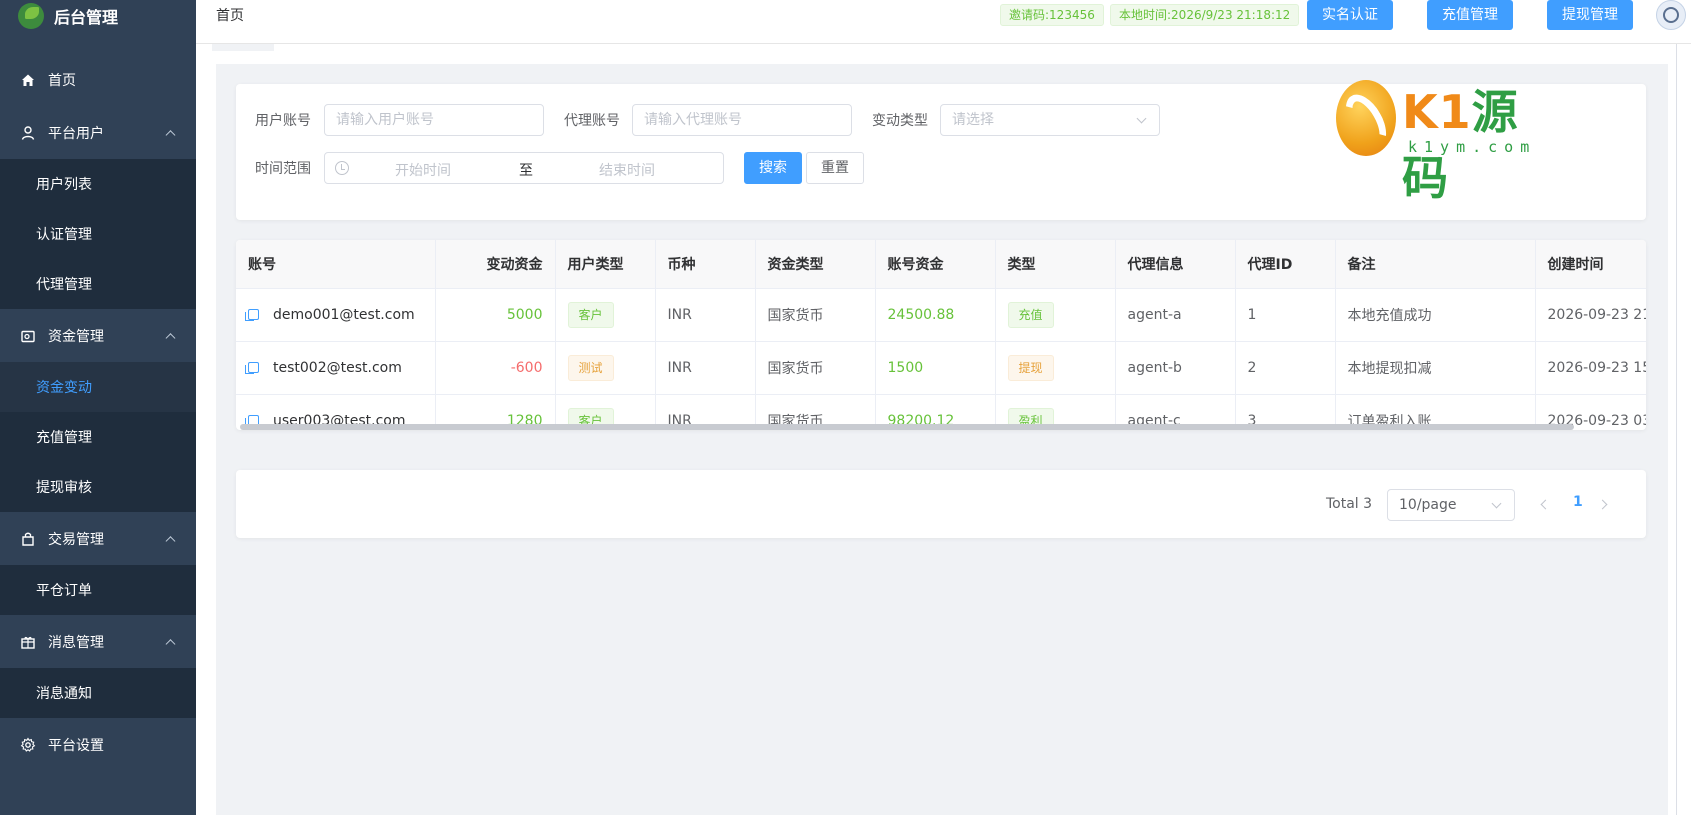  I want to click on next-page-icon, so click(1602, 504).